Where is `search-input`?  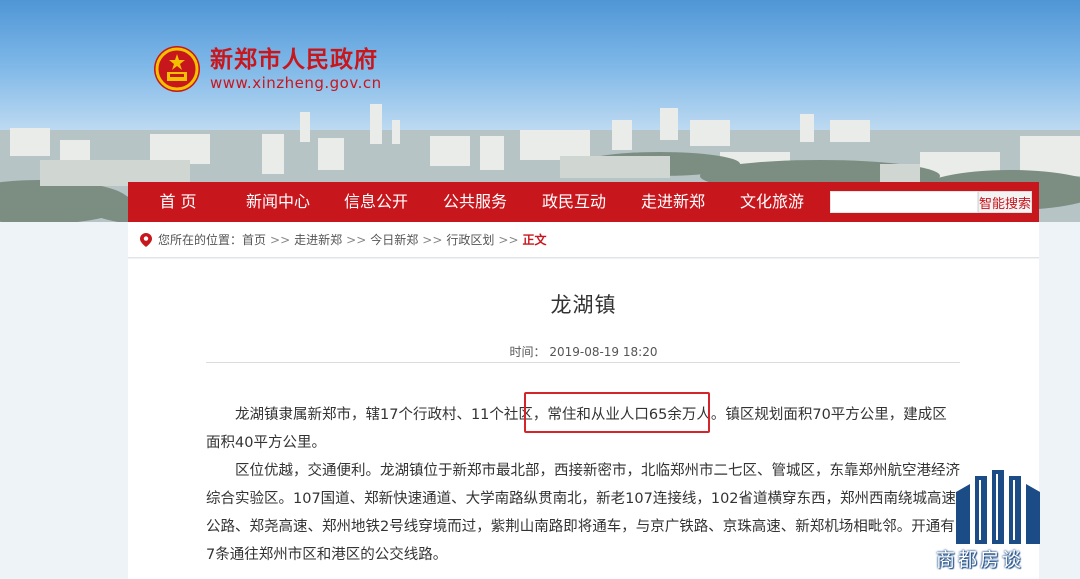
search-input is located at coordinates (904, 202).